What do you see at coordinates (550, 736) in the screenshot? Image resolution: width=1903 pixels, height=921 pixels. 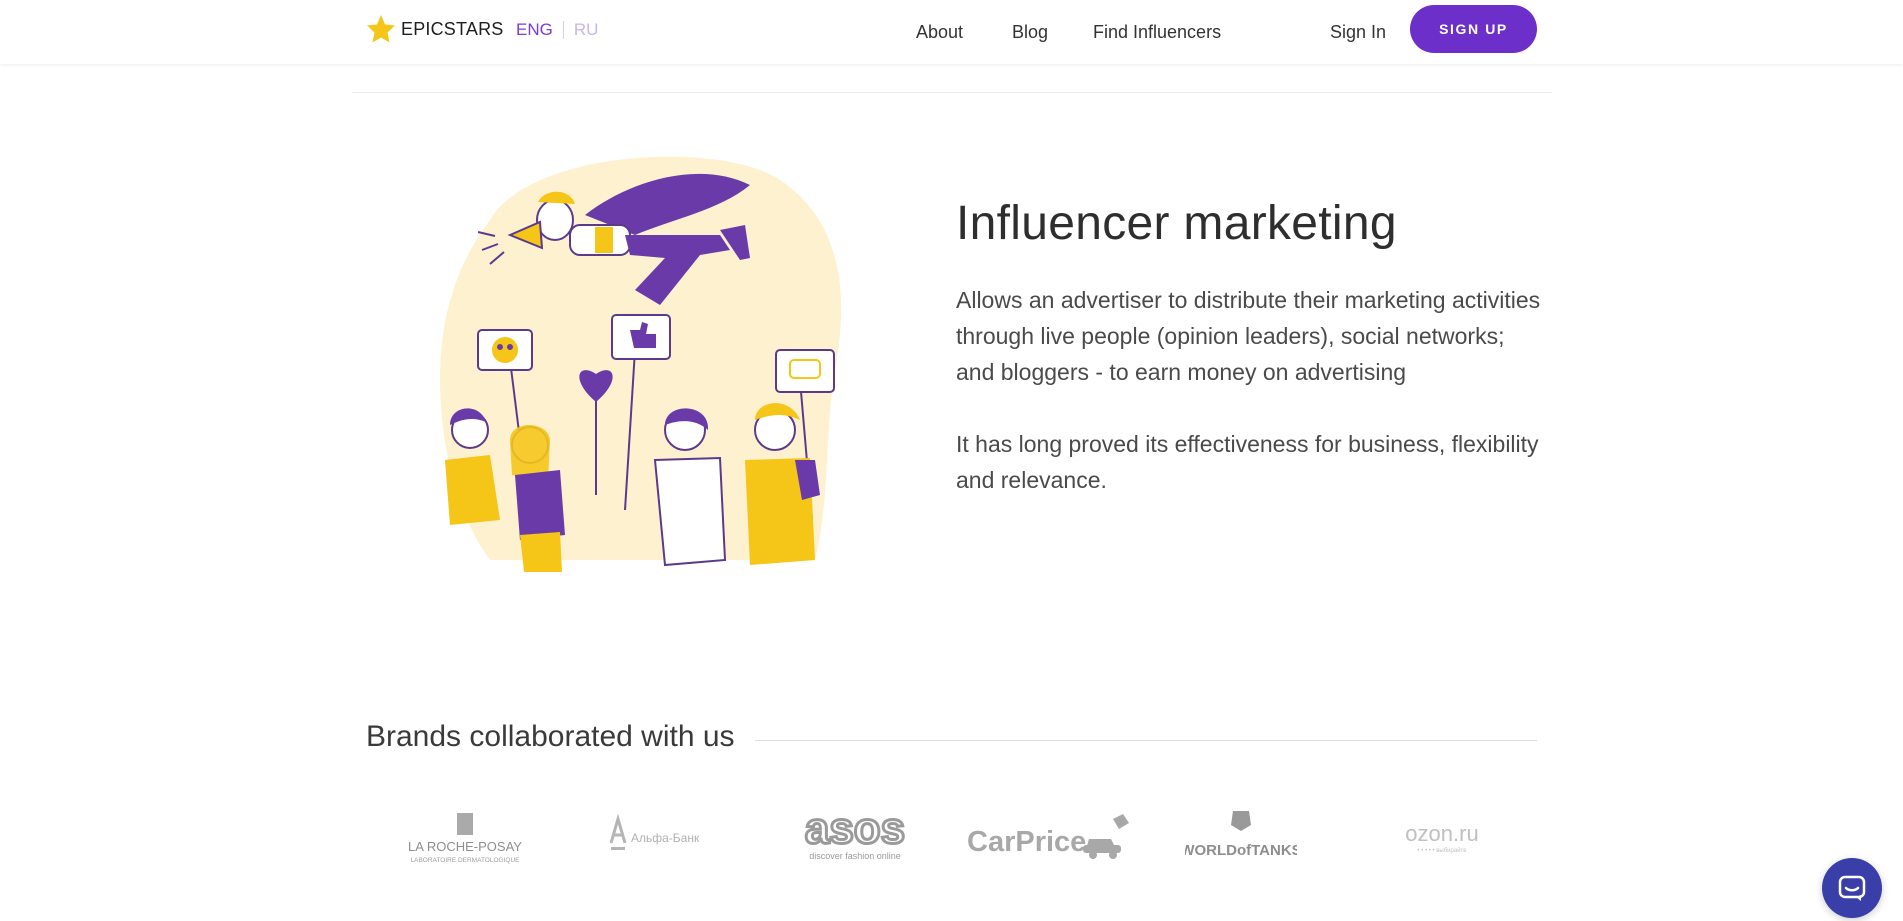 I see `brands-section-title: Brands collaborated with us` at bounding box center [550, 736].